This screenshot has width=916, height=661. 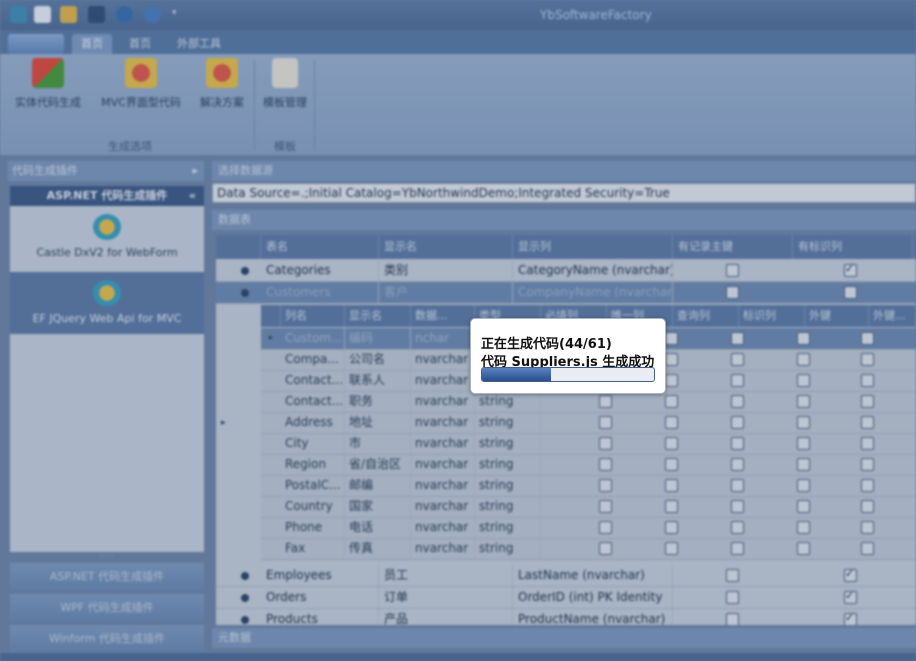 What do you see at coordinates (285, 84) in the screenshot?
I see `template-manage-button: 模板管理` at bounding box center [285, 84].